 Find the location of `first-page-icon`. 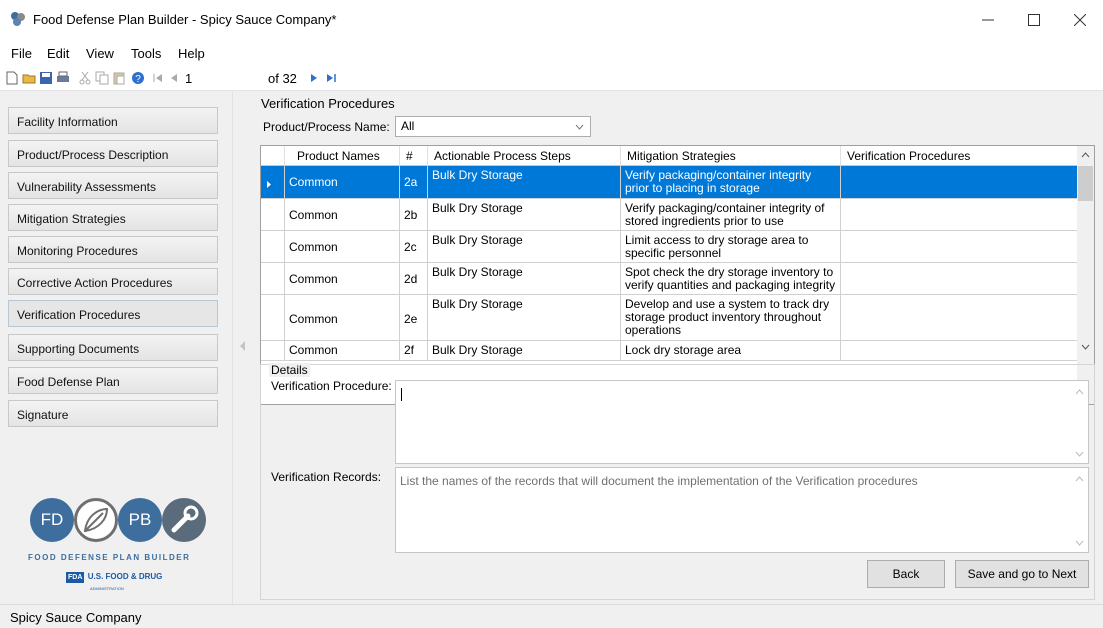

first-page-icon is located at coordinates (158, 78).